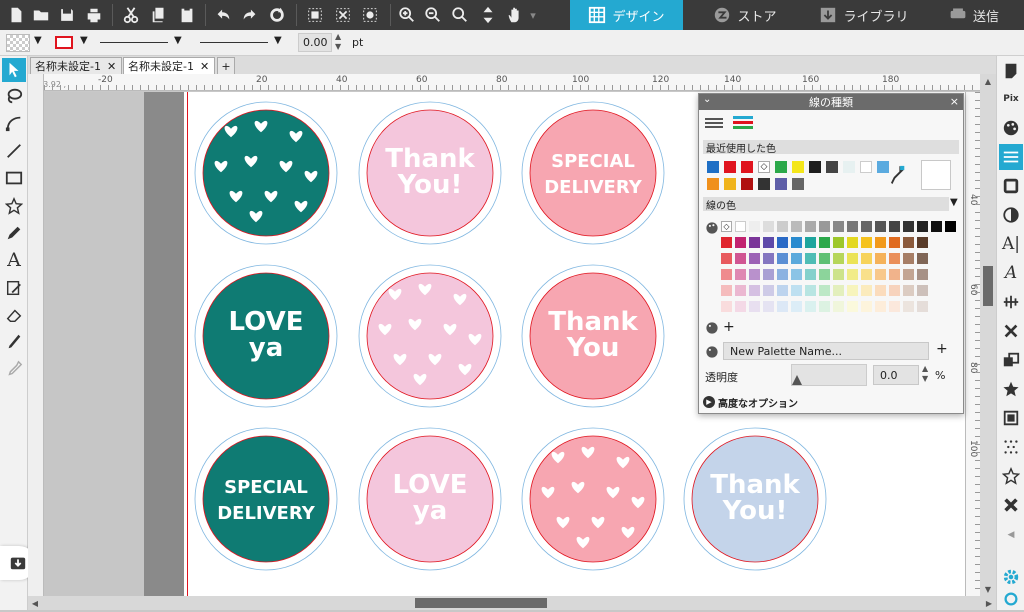  What do you see at coordinates (370, 15) in the screenshot?
I see `compound-path-icon` at bounding box center [370, 15].